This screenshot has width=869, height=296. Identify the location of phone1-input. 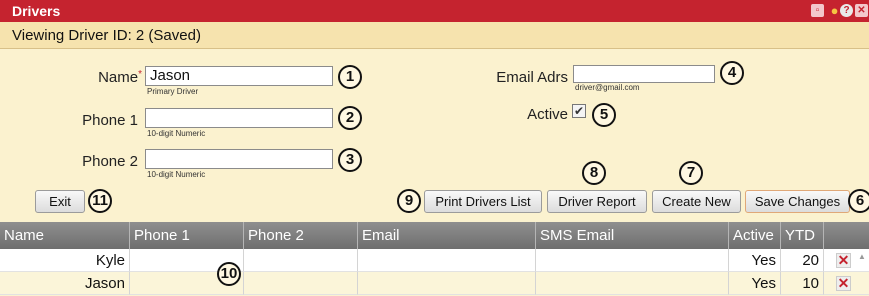
(239, 118).